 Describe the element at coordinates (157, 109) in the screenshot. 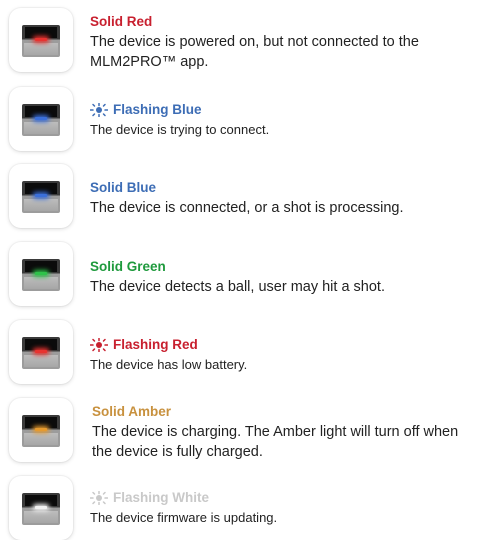

I see `status-title-text: Flashing Blue` at that location.